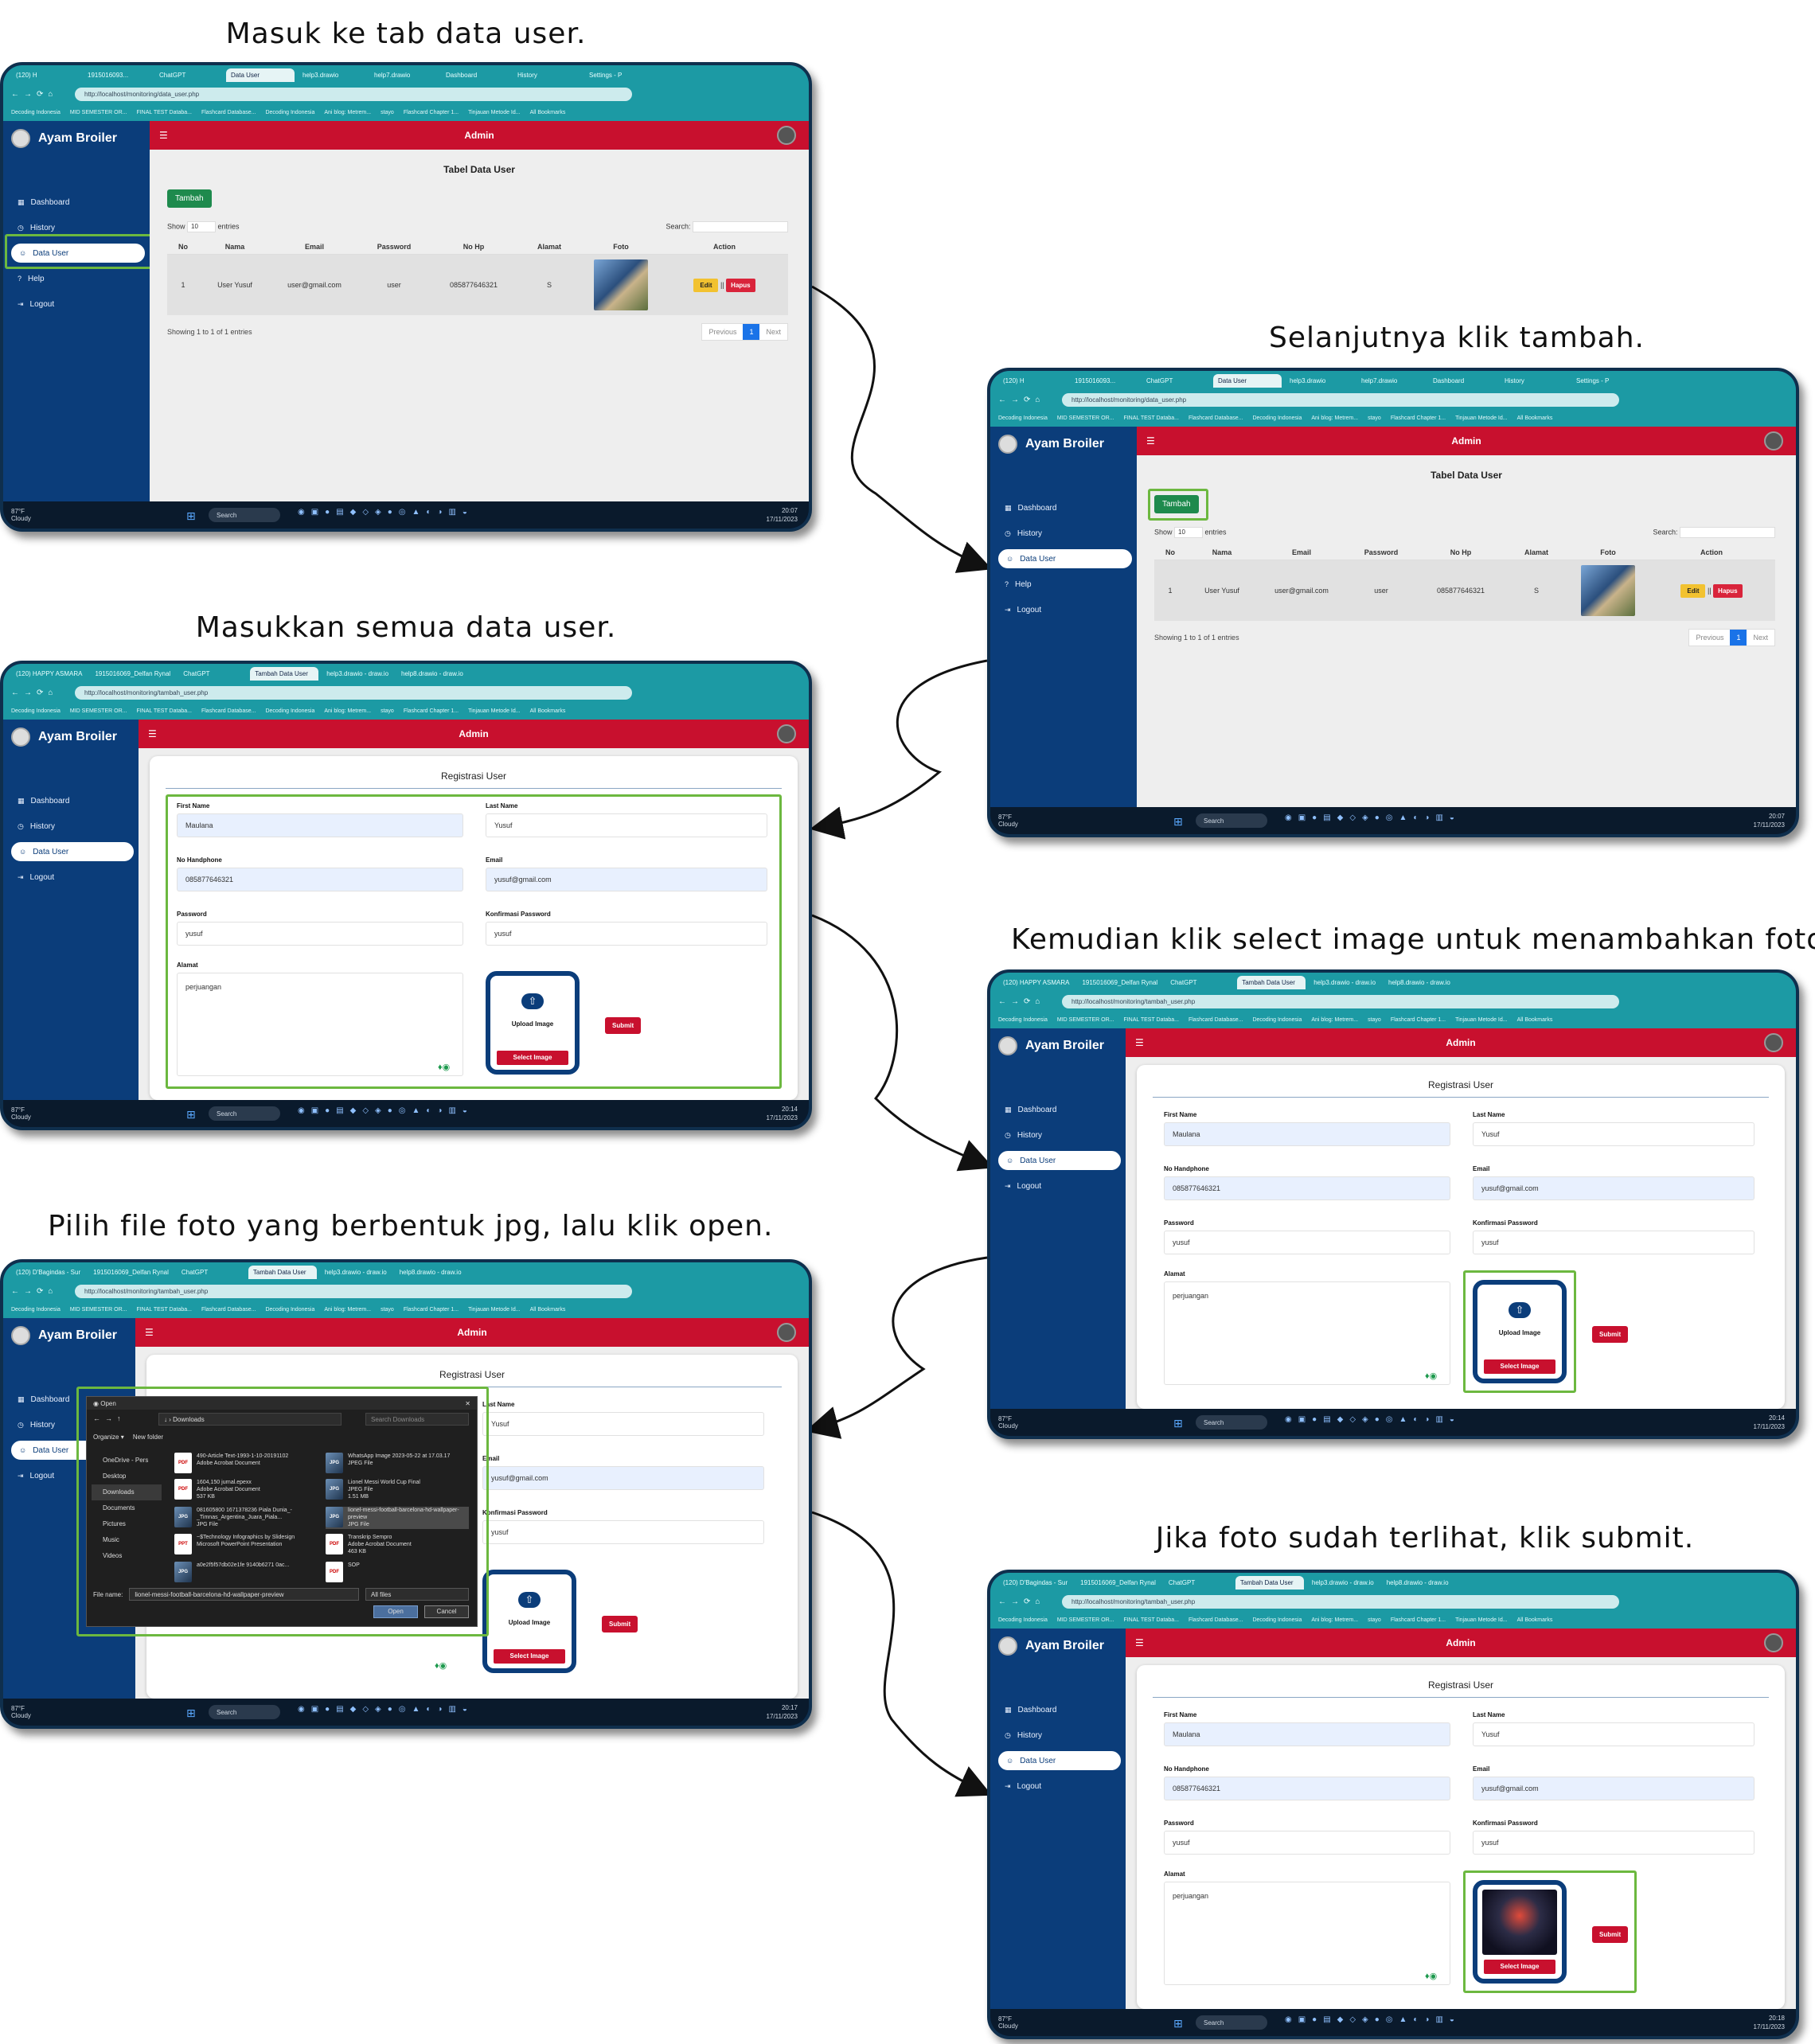 The height and width of the screenshot is (2044, 1815). I want to click on delete-button: Hapus, so click(740, 285).